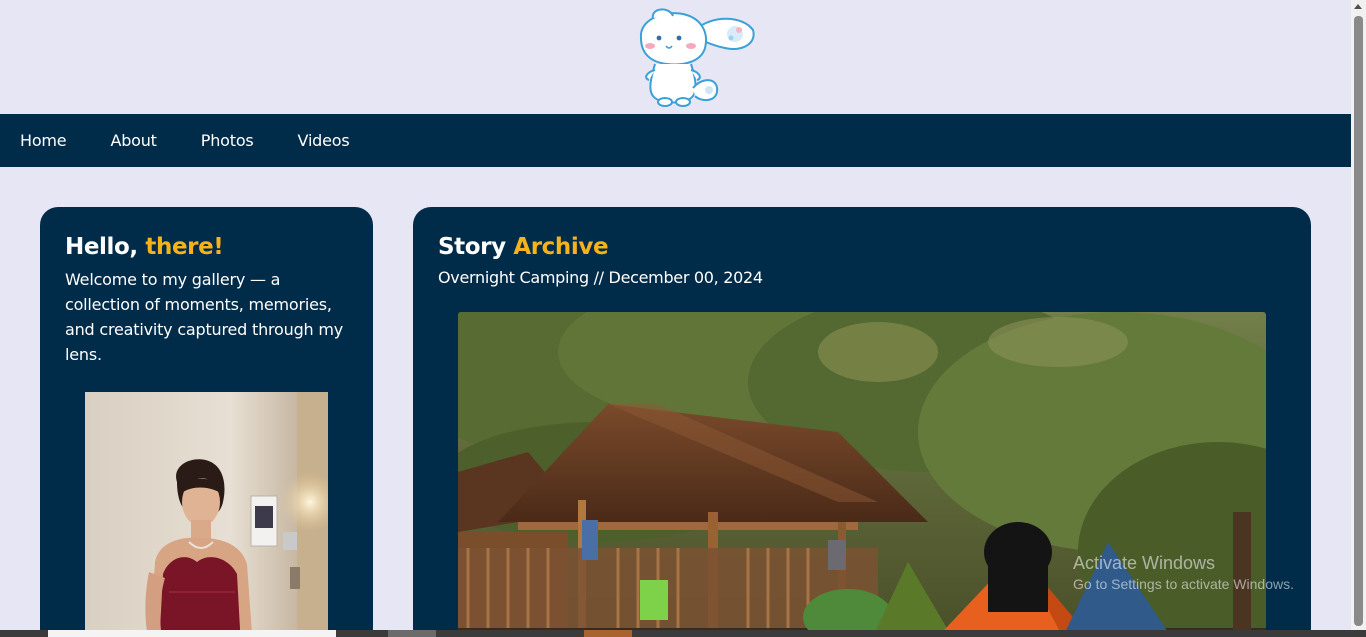 The height and width of the screenshot is (637, 1366). I want to click on vertical-scrollbar, so click(1358, 318).